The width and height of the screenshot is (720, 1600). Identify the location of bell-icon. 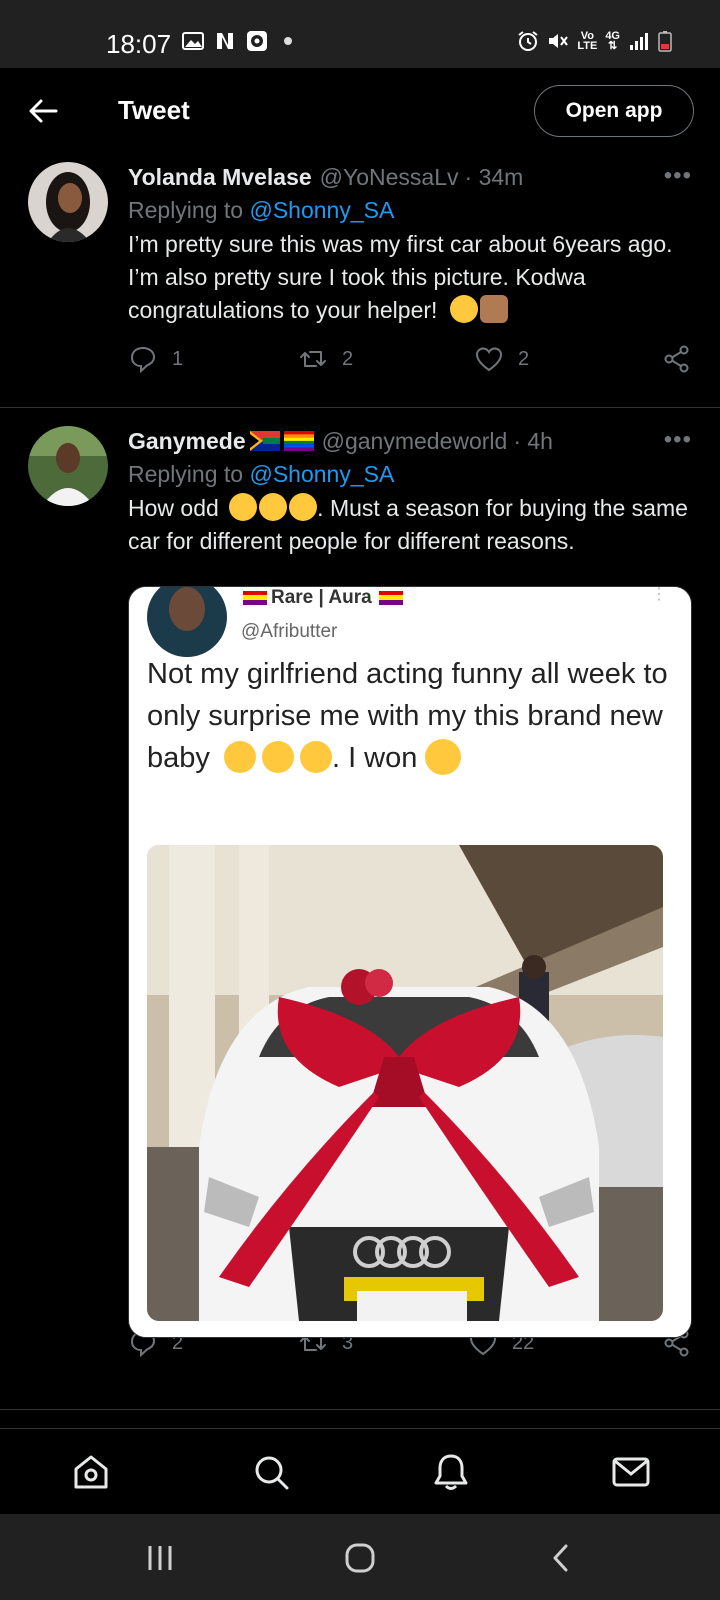
(451, 1472).